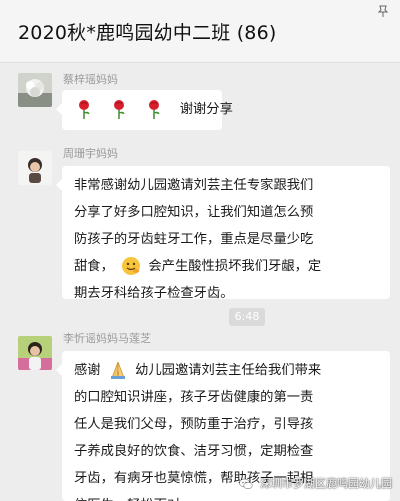 The image size is (400, 501). I want to click on message-text: 幼儿园邀请刘芸主任给我们带来, so click(228, 370).